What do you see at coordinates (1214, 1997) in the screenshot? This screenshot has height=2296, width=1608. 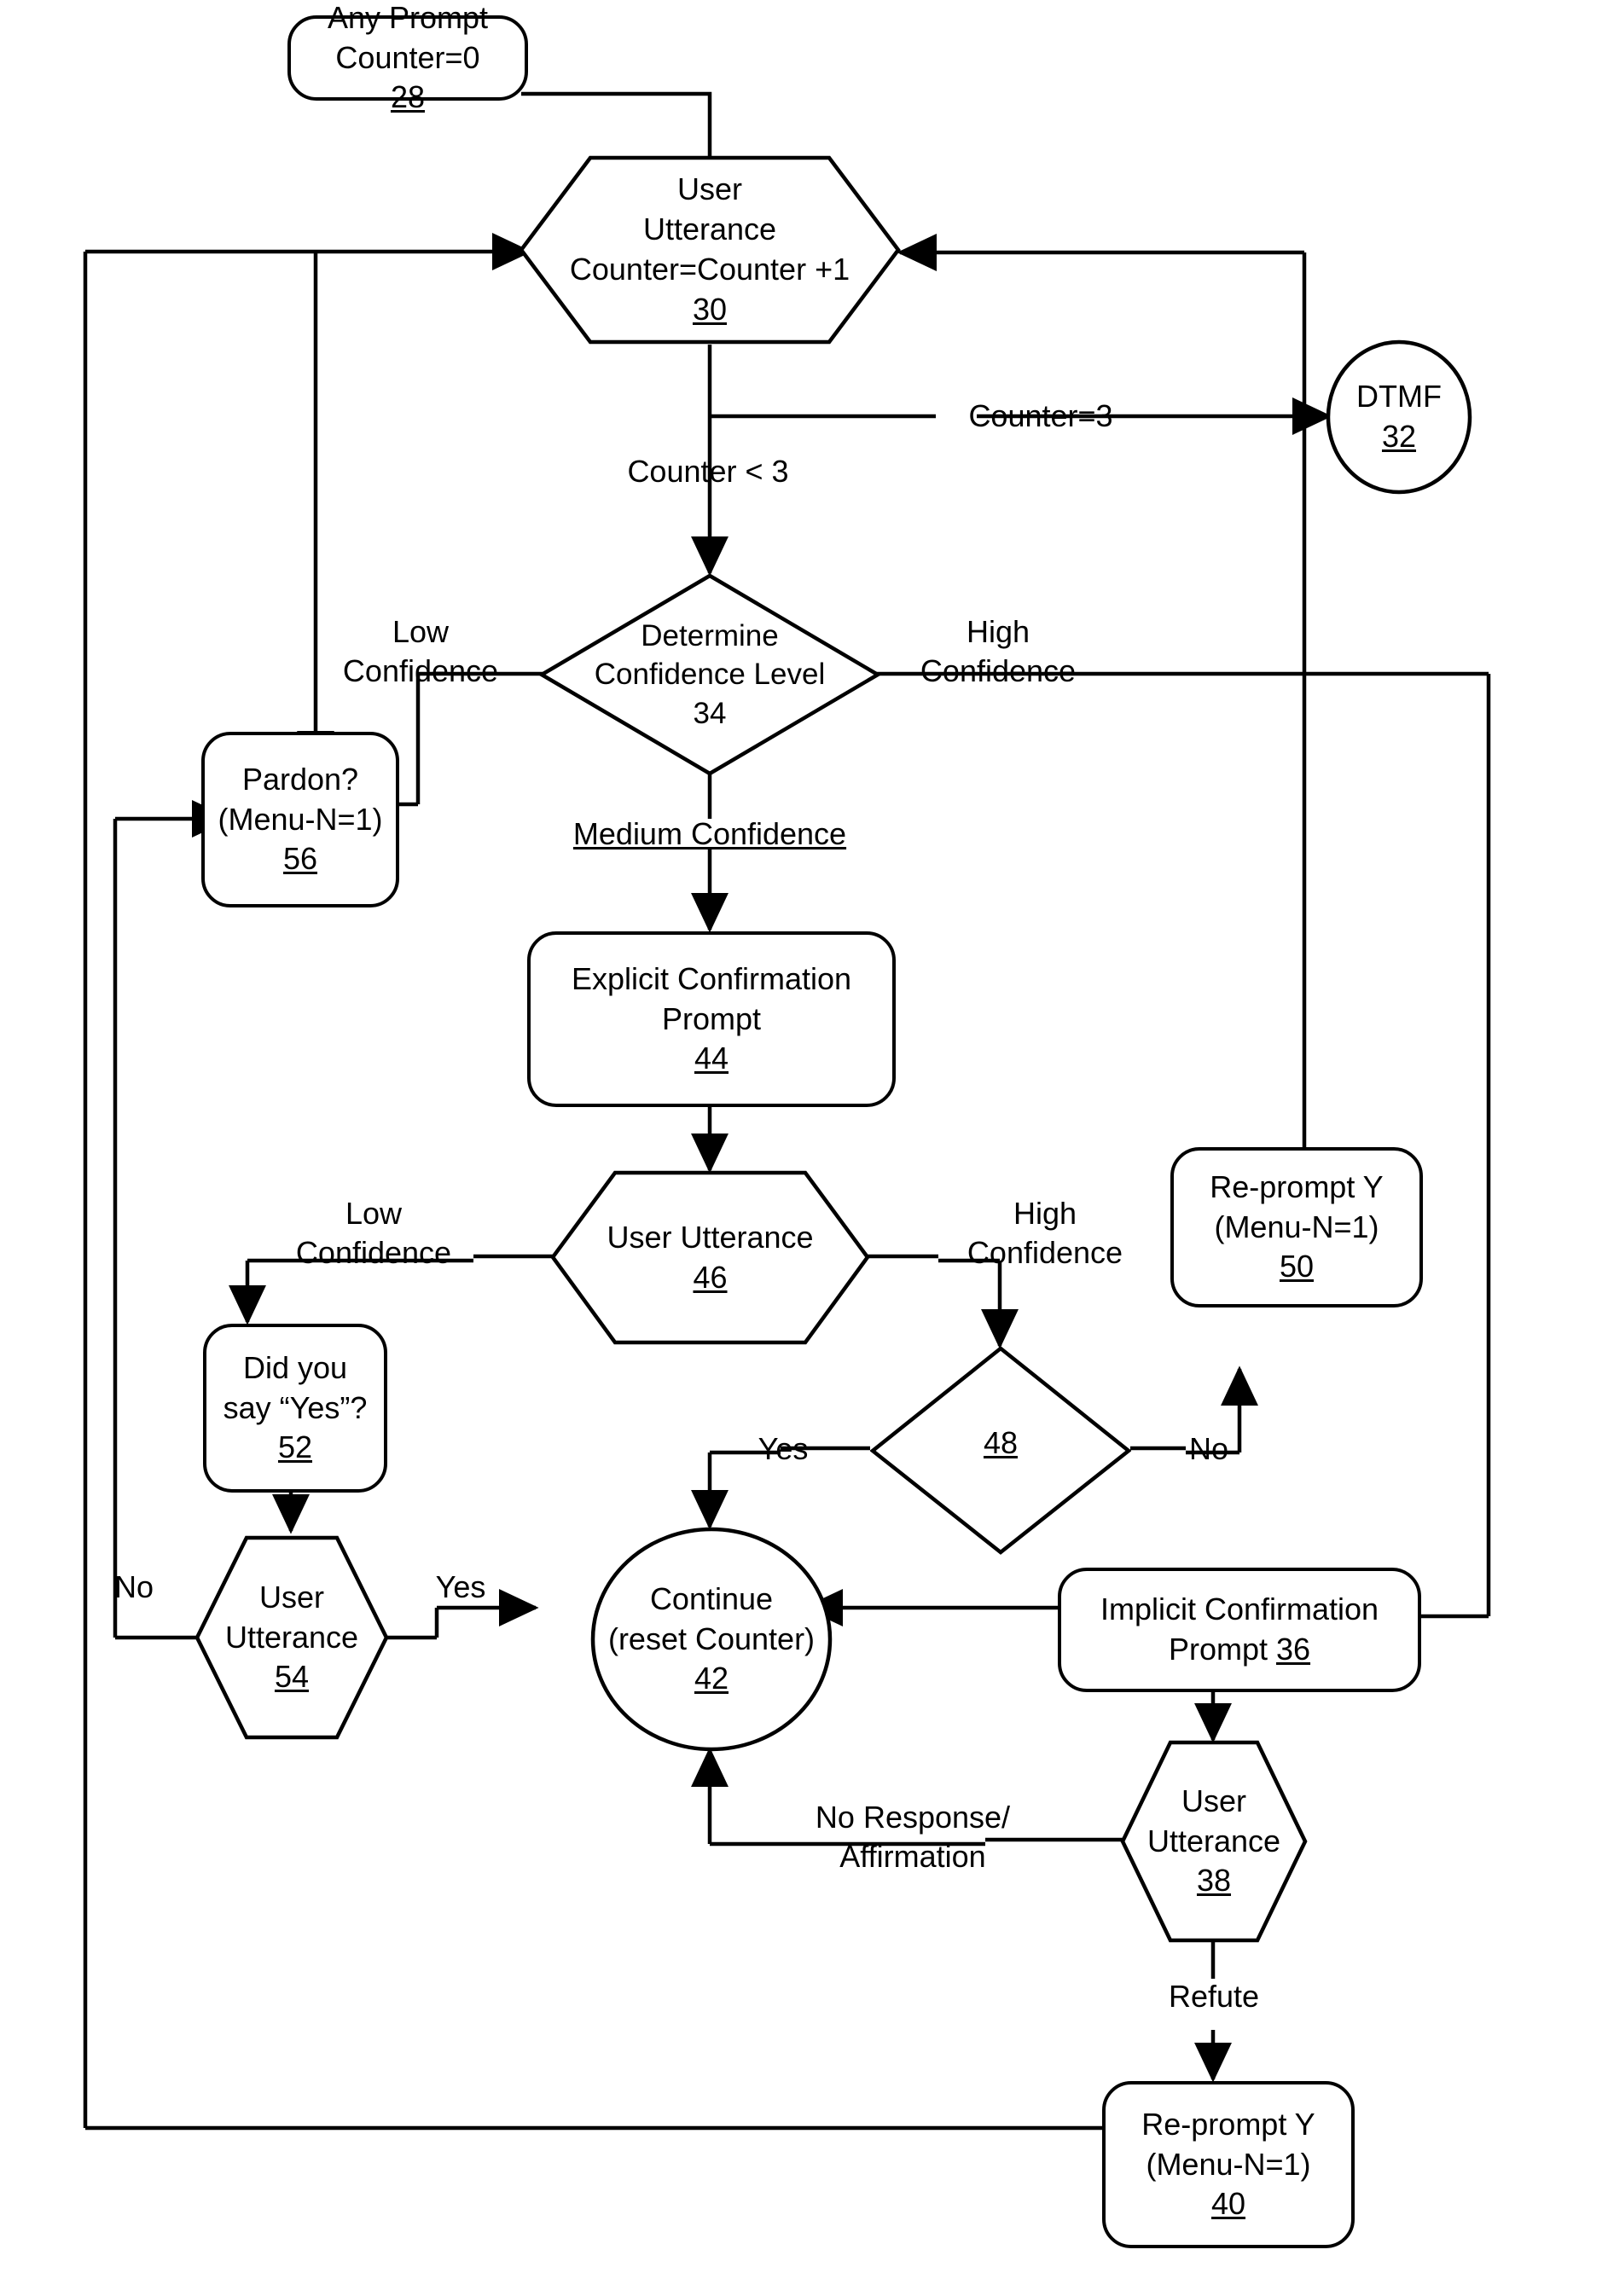 I see `edge-label-refute: Refute` at bounding box center [1214, 1997].